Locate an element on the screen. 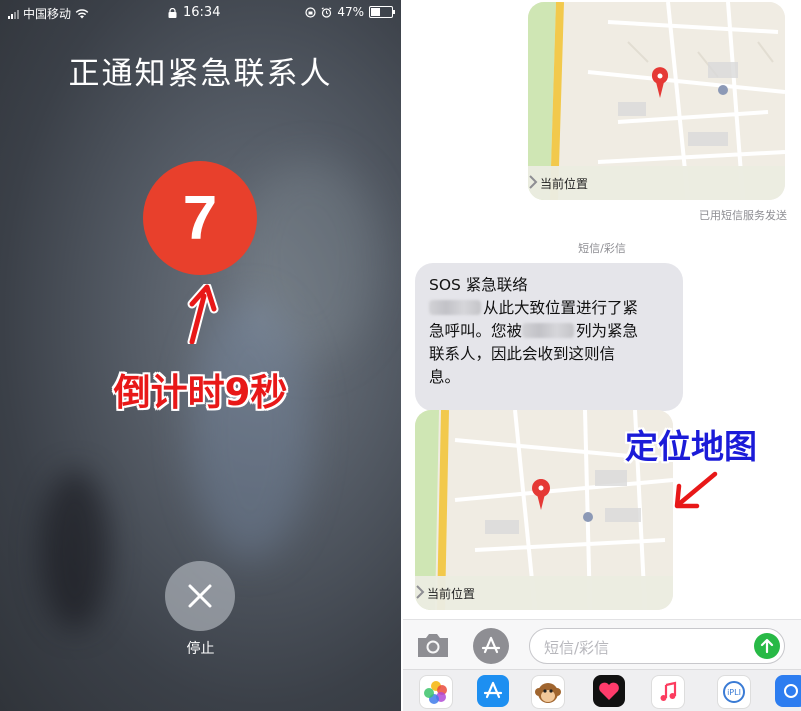 The width and height of the screenshot is (801, 711). time-text: 16:34 is located at coordinates (202, 12).